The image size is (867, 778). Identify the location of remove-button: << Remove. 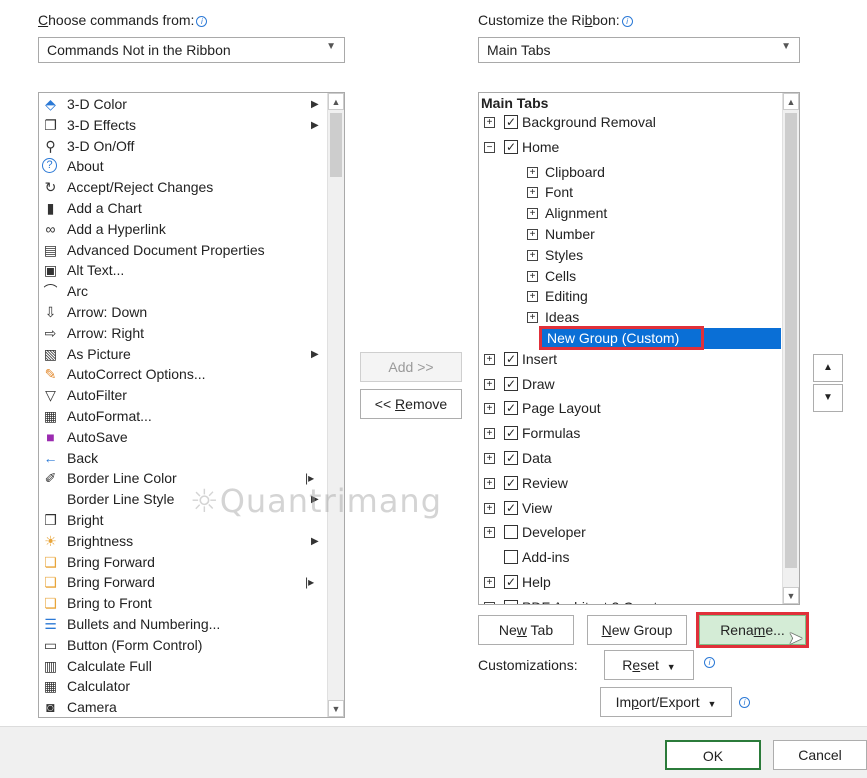
(411, 404).